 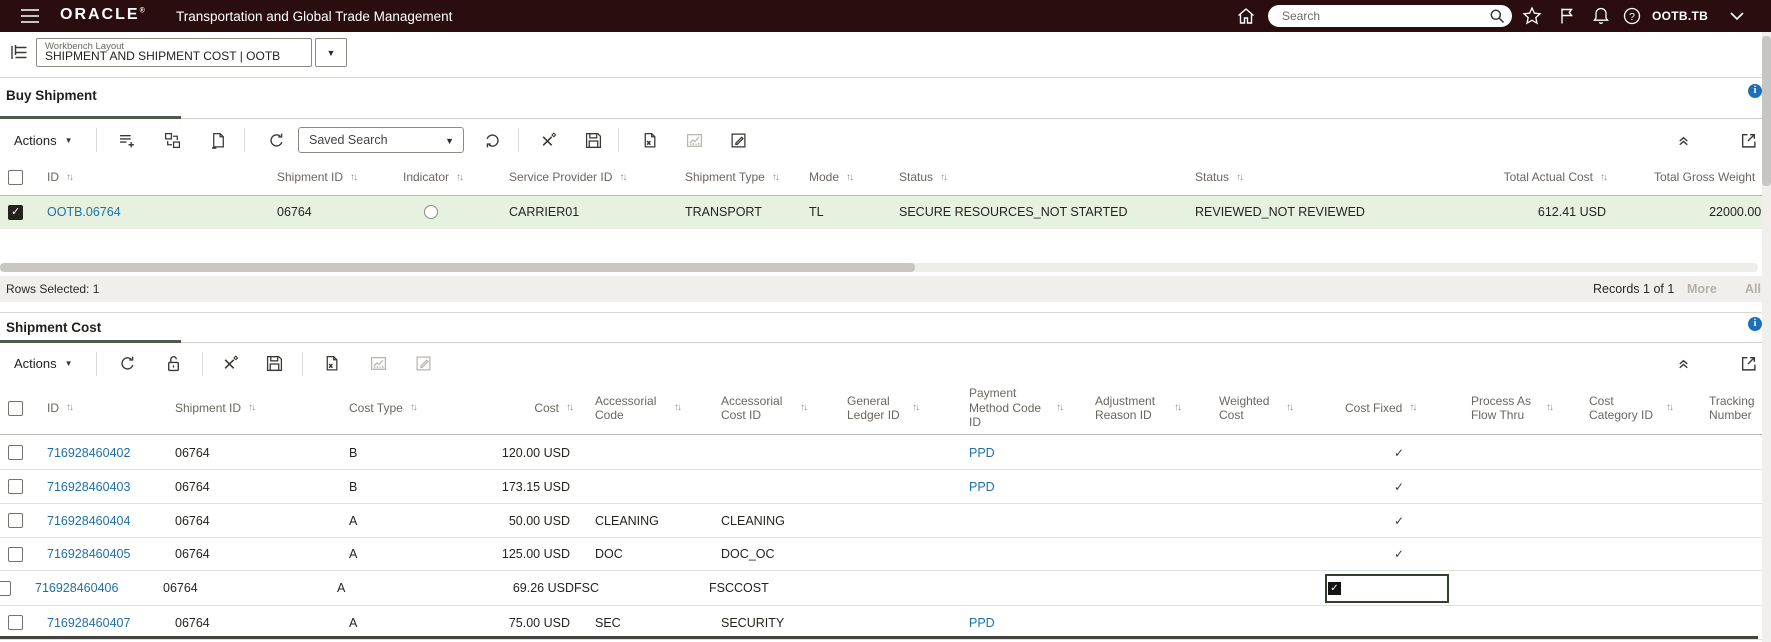 I want to click on column-header-adjustment-reason-id: Adjustment Reason ID ↑↓, so click(x=1148, y=408).